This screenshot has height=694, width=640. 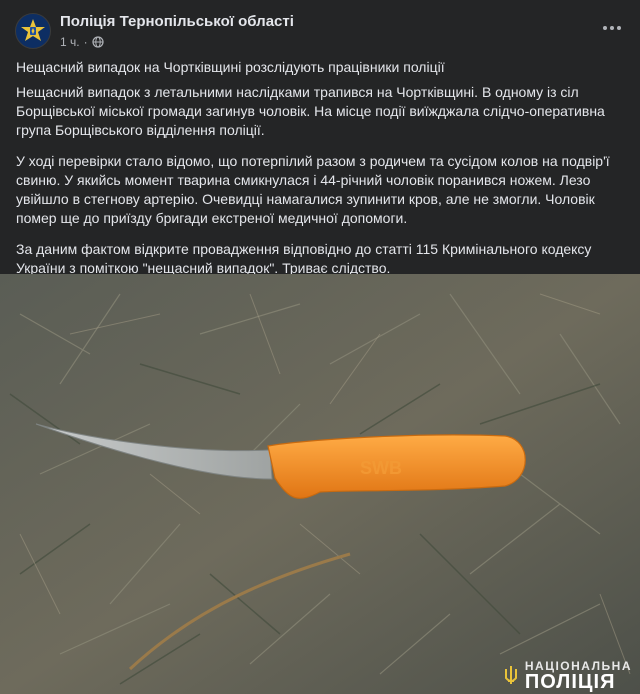 I want to click on post-time: 1 ч., so click(x=70, y=42).